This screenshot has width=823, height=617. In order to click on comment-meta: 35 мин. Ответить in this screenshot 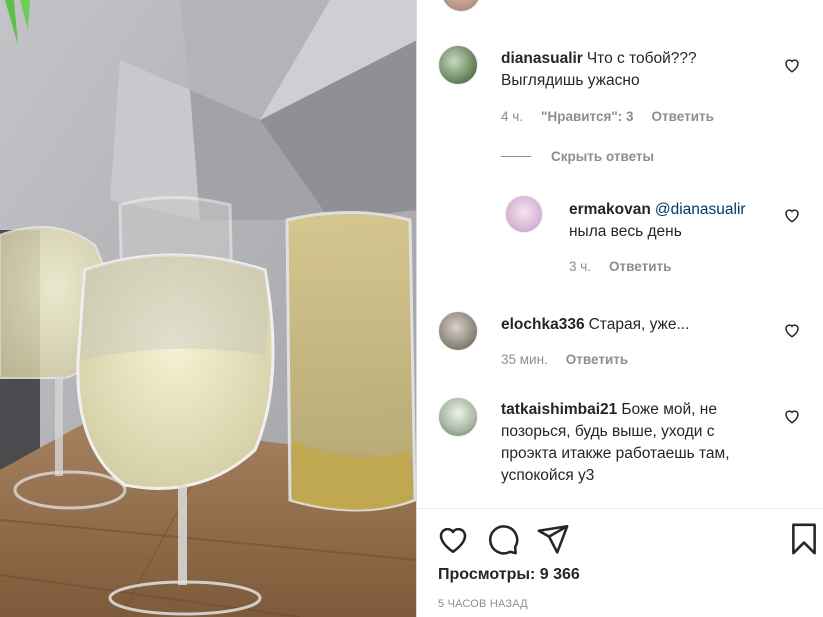, I will do `click(564, 359)`.